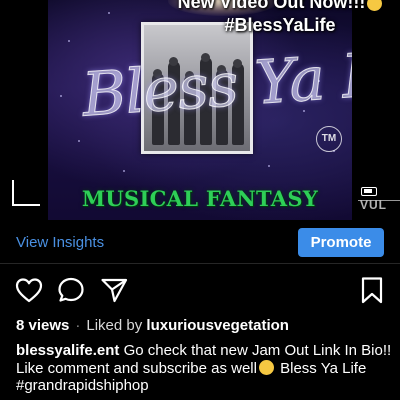  I want to click on liked-by-label: Liked by, so click(114, 325).